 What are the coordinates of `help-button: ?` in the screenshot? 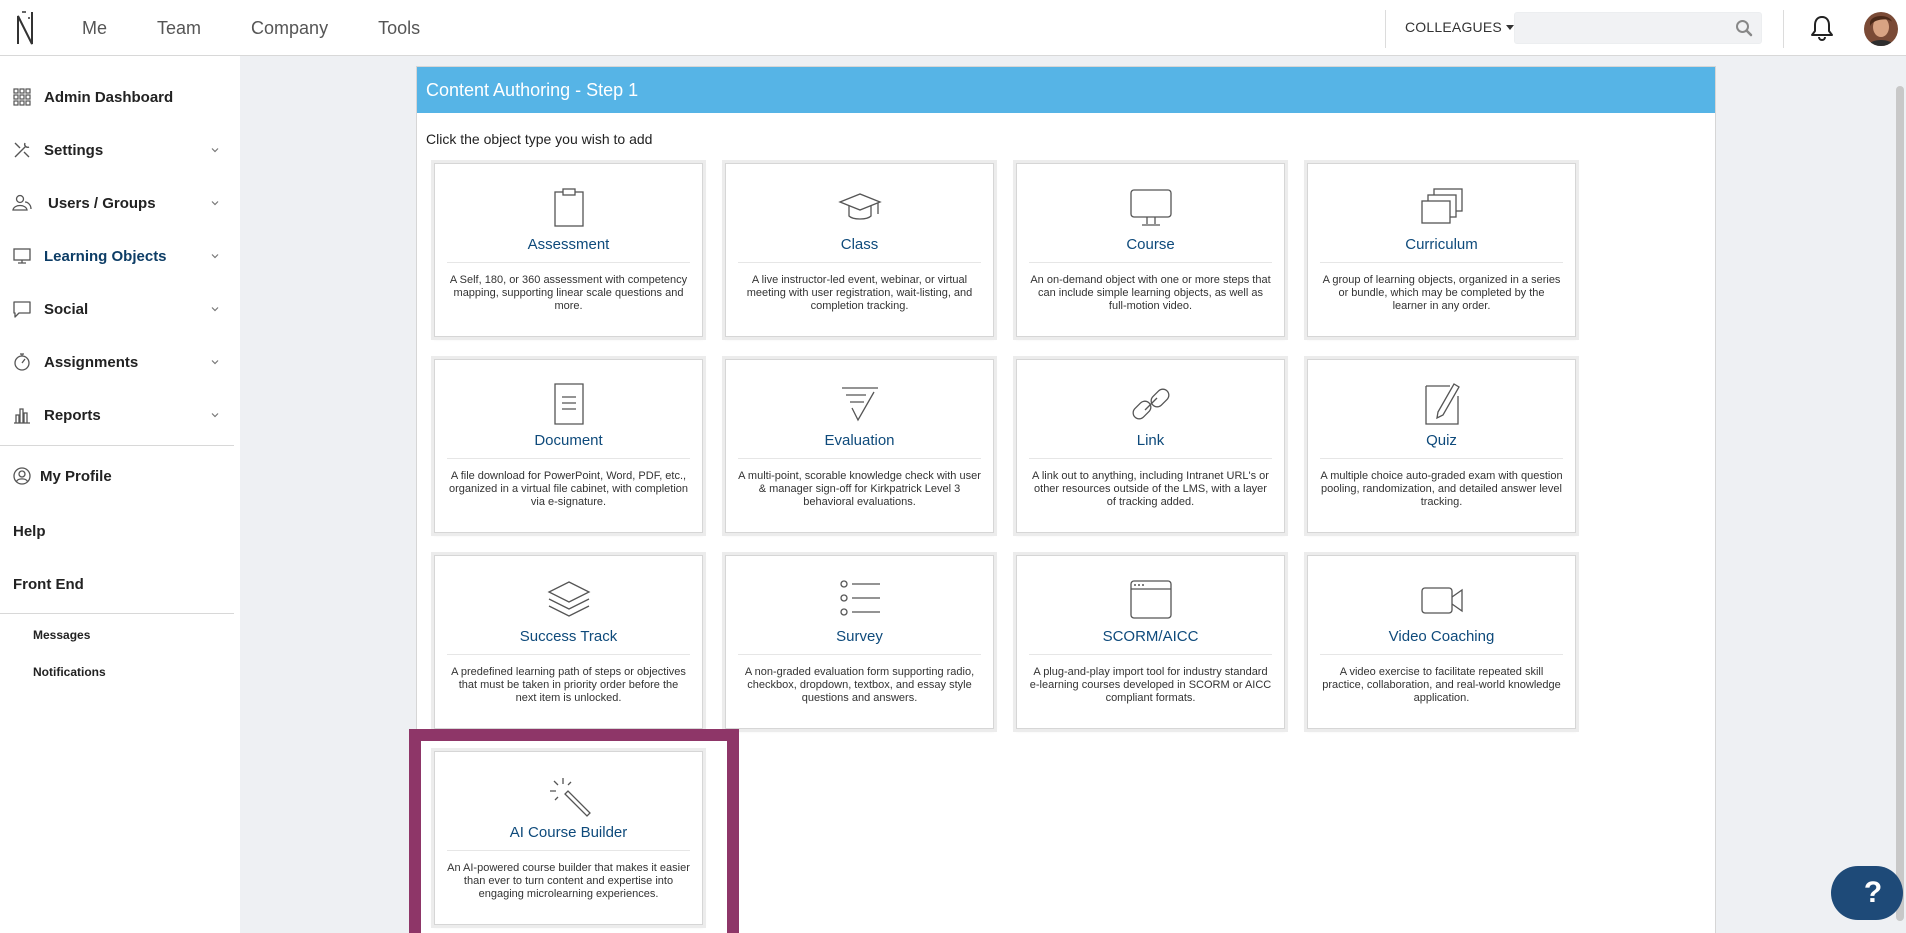 It's located at (1867, 893).